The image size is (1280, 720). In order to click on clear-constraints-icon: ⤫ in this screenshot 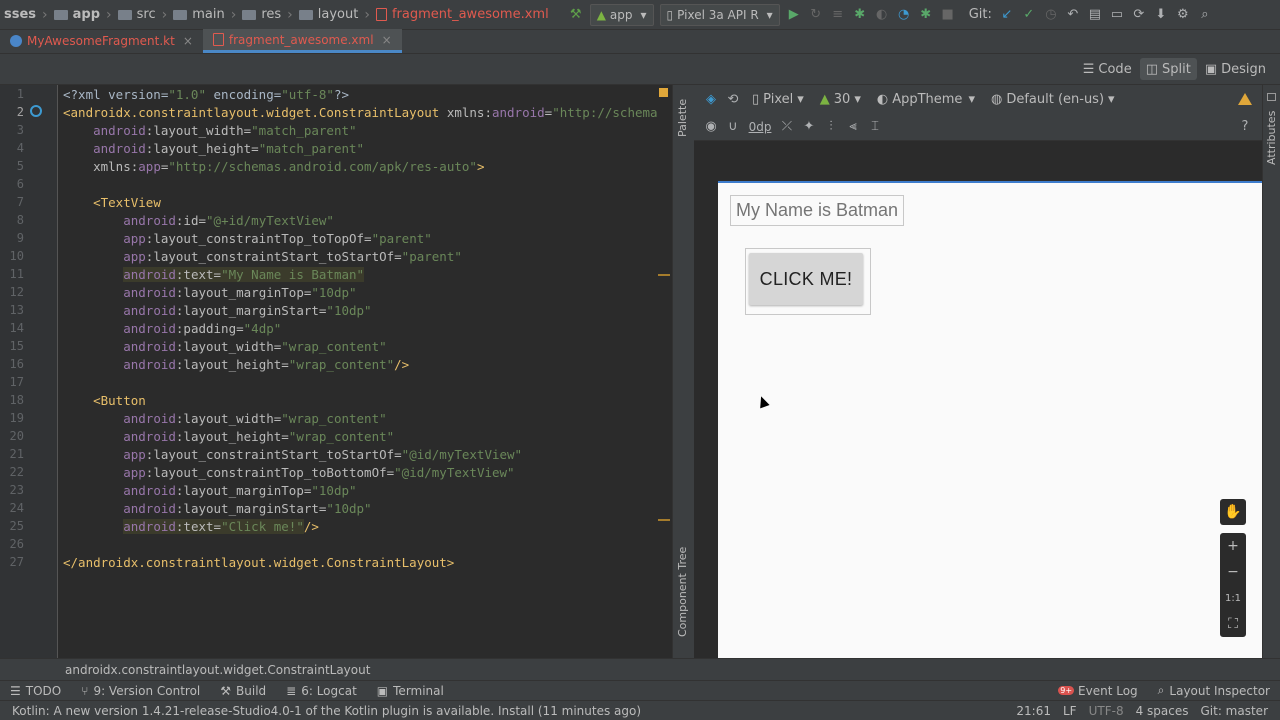, I will do `click(787, 127)`.